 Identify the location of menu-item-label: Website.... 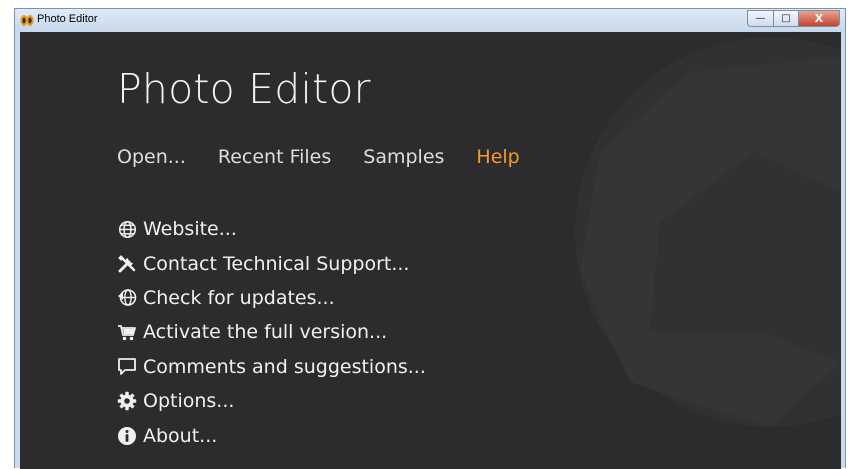
(190, 229).